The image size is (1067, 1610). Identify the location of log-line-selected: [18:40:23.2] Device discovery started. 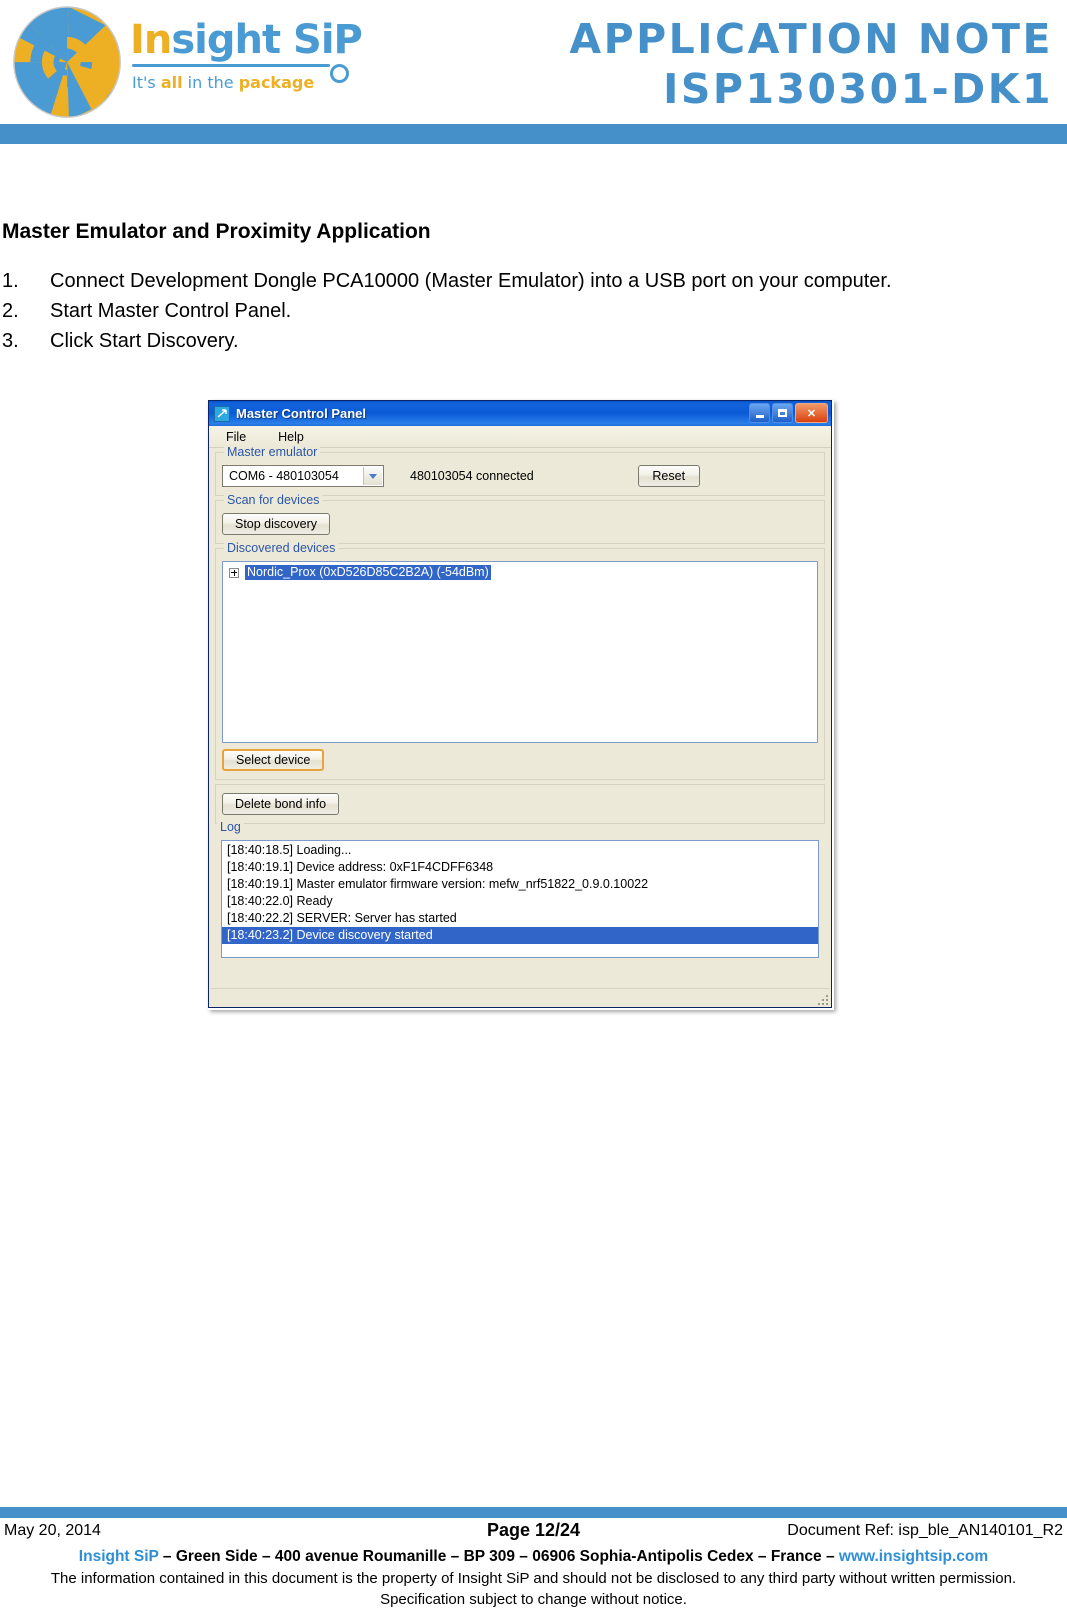
(520, 935).